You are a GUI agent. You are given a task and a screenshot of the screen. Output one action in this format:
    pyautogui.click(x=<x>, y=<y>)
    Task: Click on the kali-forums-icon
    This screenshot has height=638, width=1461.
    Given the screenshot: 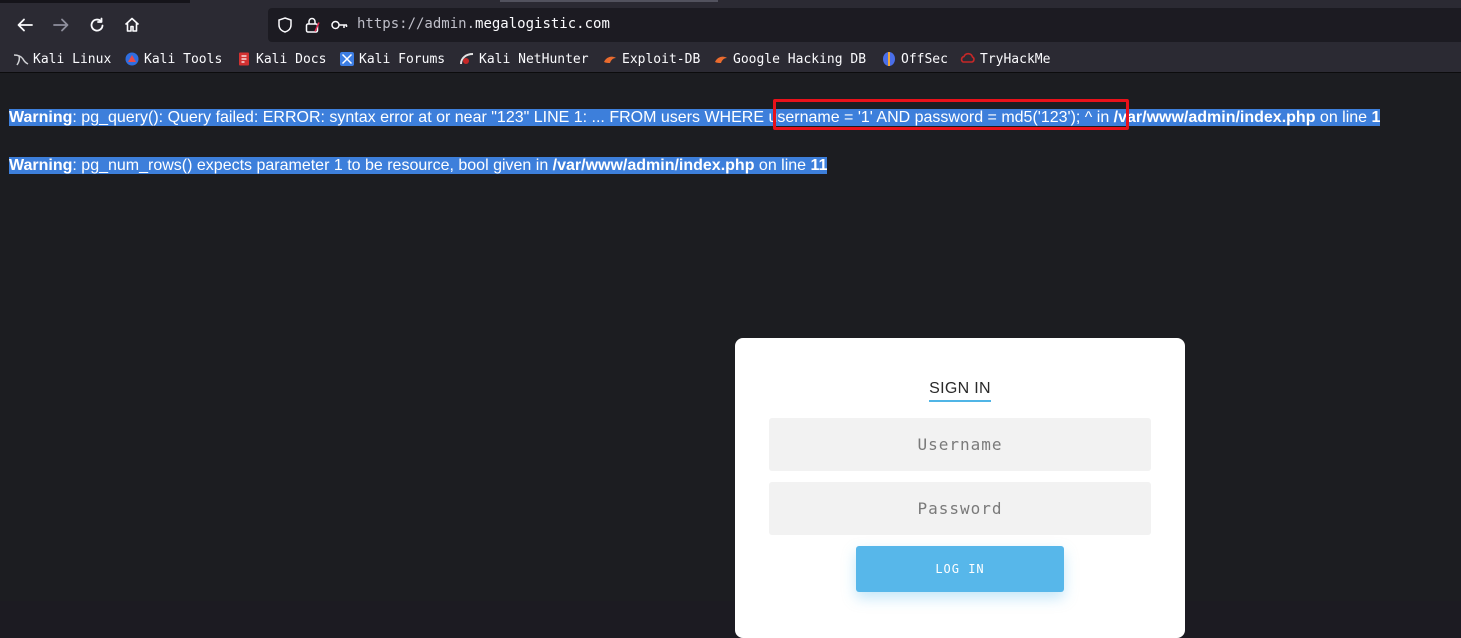 What is the action you would take?
    pyautogui.click(x=347, y=59)
    